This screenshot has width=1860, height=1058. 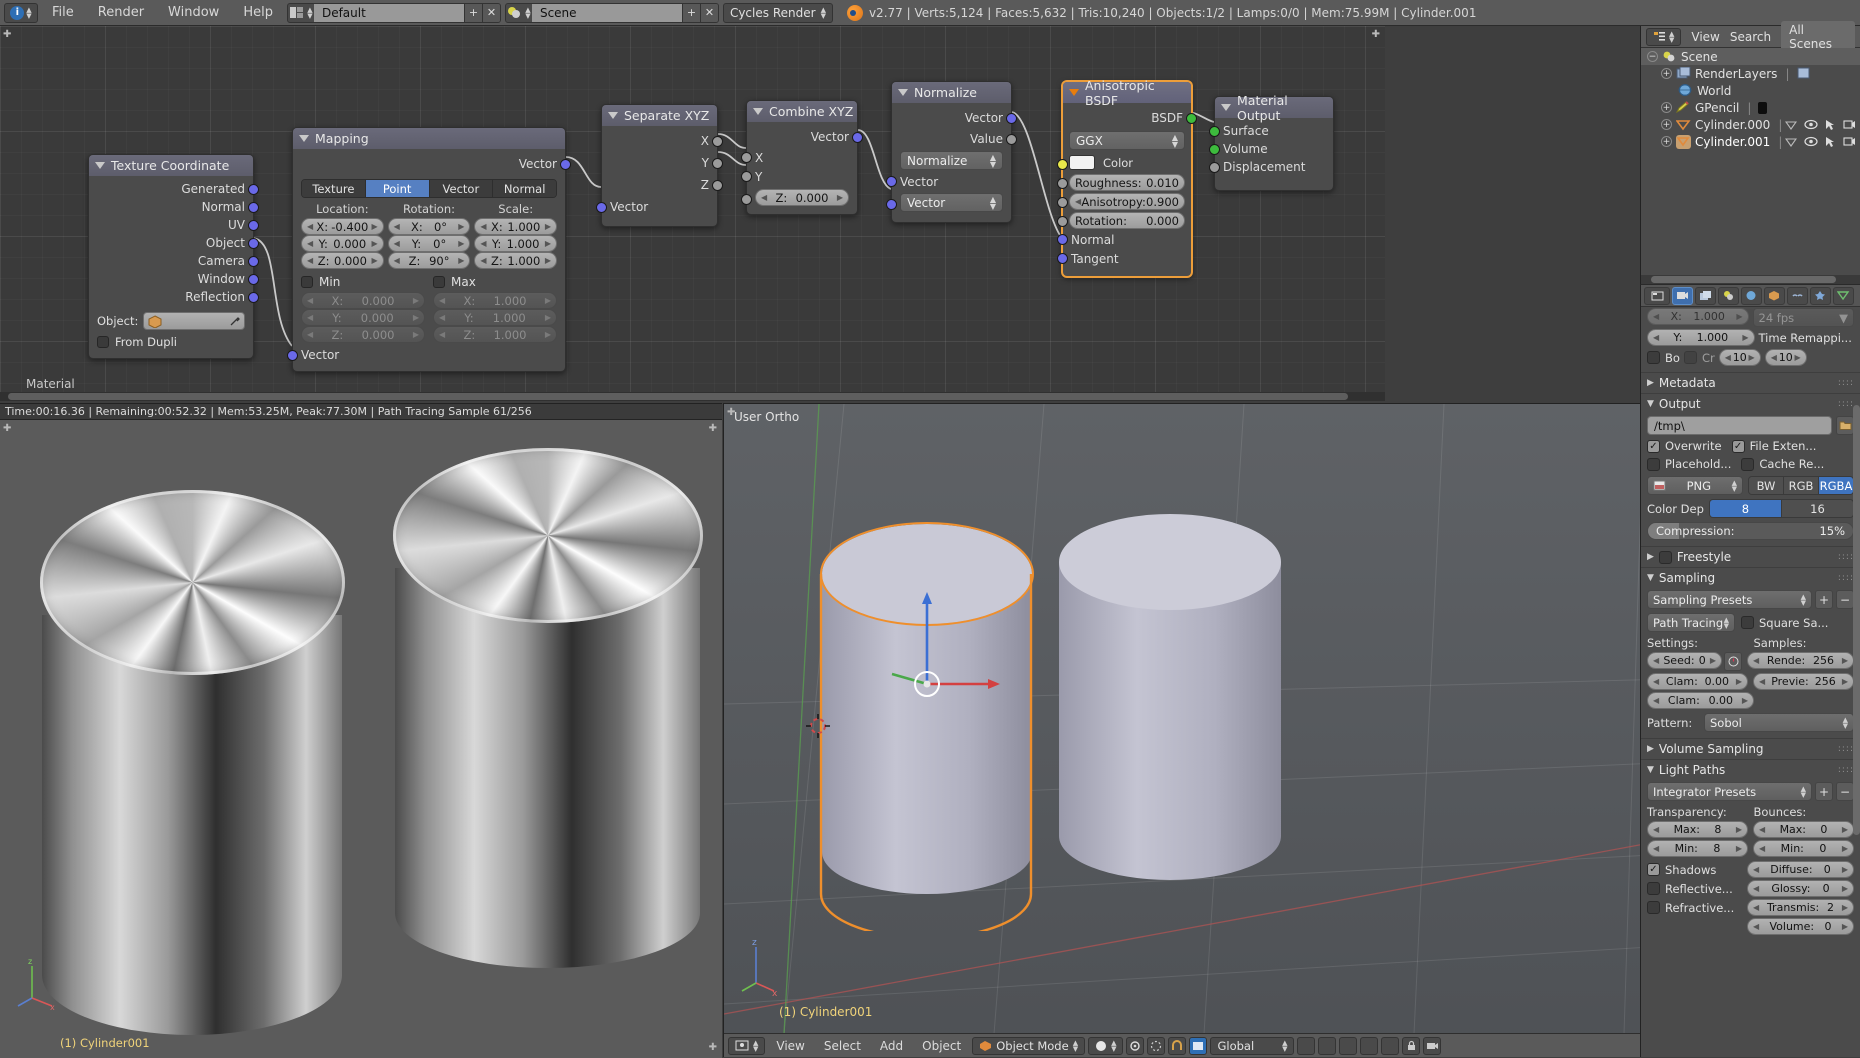 What do you see at coordinates (363, 334) in the screenshot?
I see `min-z-field: ◀ Z: 0.000 ▶` at bounding box center [363, 334].